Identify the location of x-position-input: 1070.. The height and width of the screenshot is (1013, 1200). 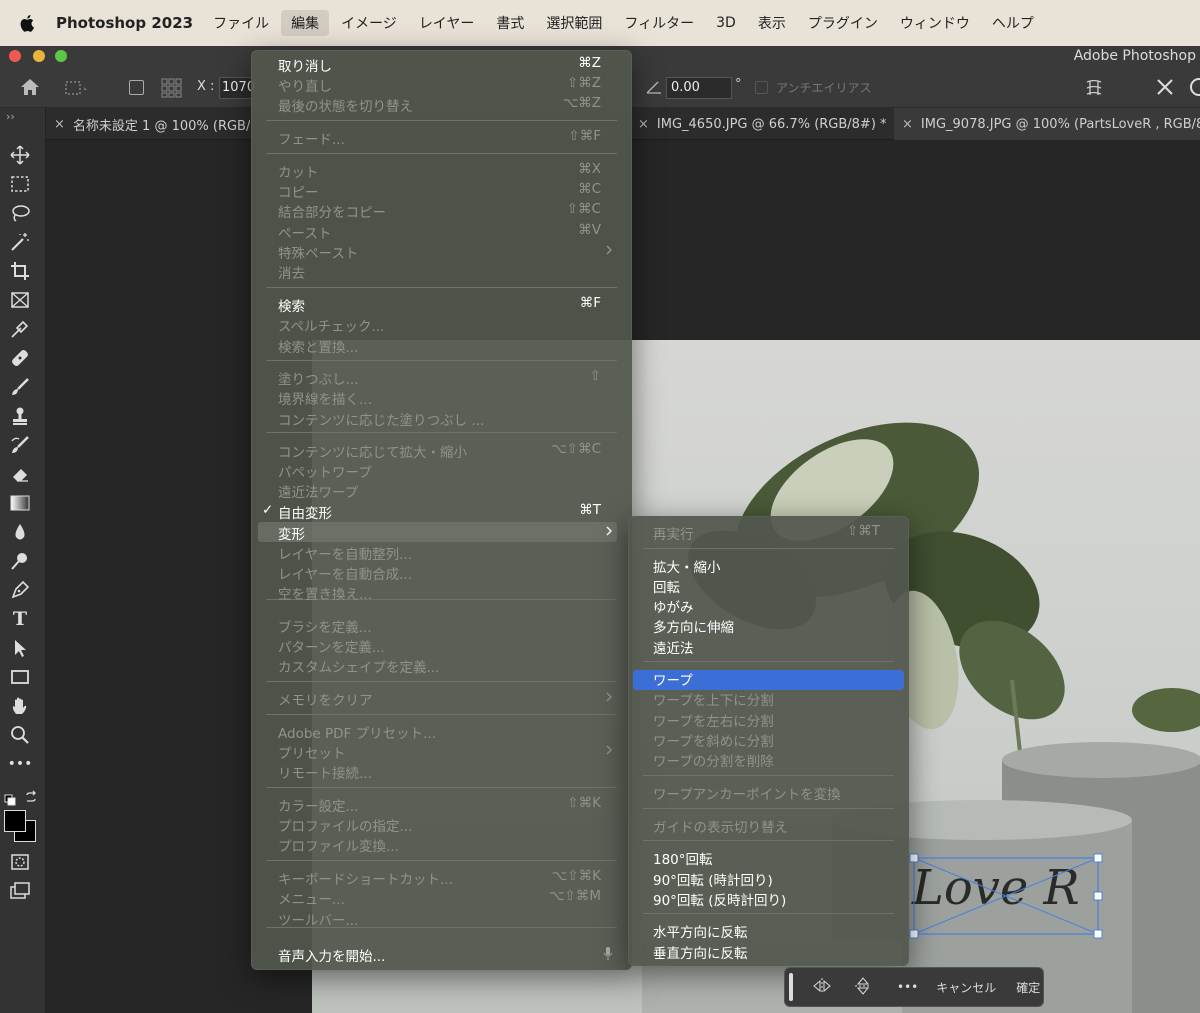
(237, 88).